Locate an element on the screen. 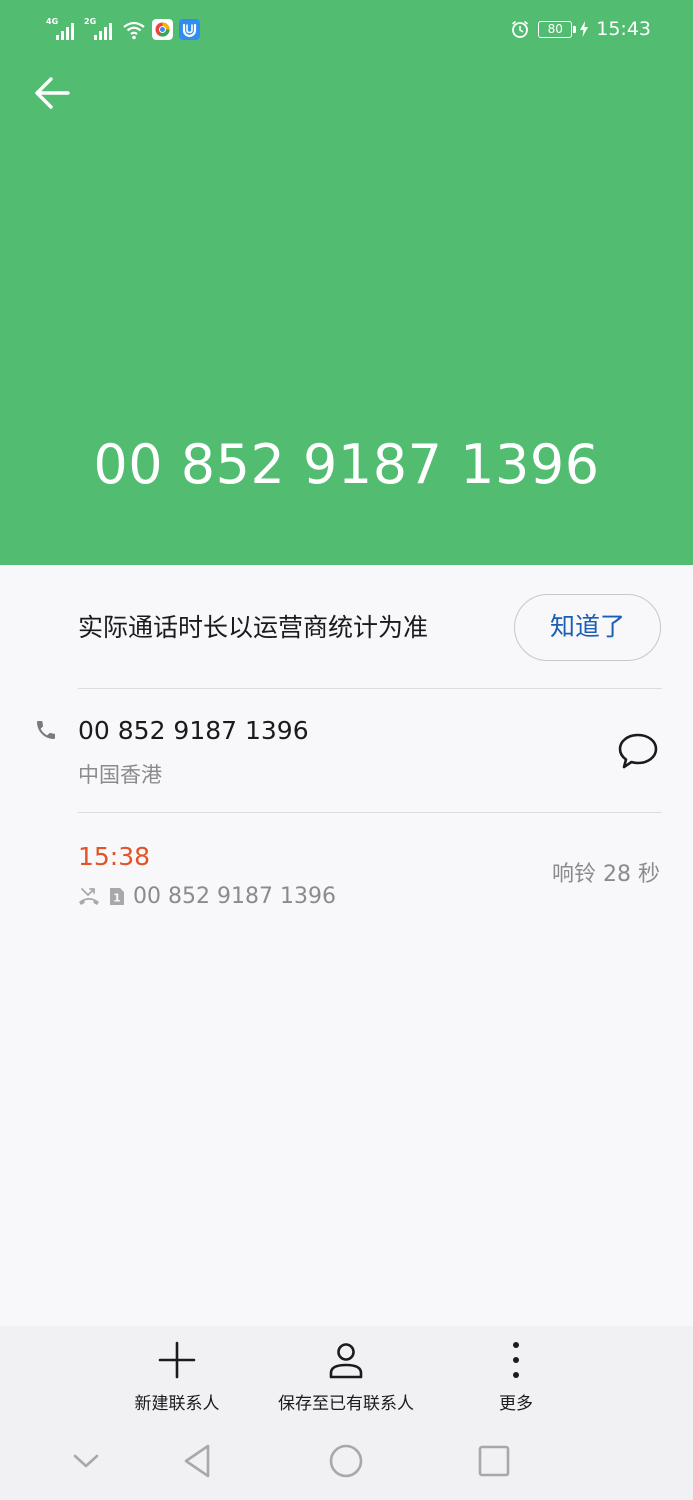 The height and width of the screenshot is (1500, 693). contact-number: 00 852 9187 1396 is located at coordinates (193, 731).